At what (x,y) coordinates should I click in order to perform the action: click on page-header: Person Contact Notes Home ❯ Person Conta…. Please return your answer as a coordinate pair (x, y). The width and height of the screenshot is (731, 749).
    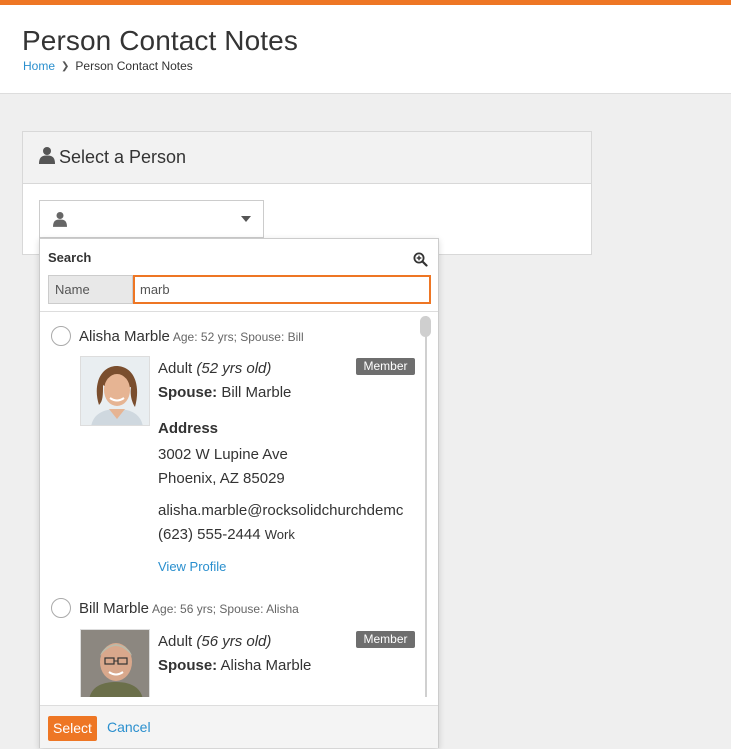
    Looking at the image, I should click on (365, 49).